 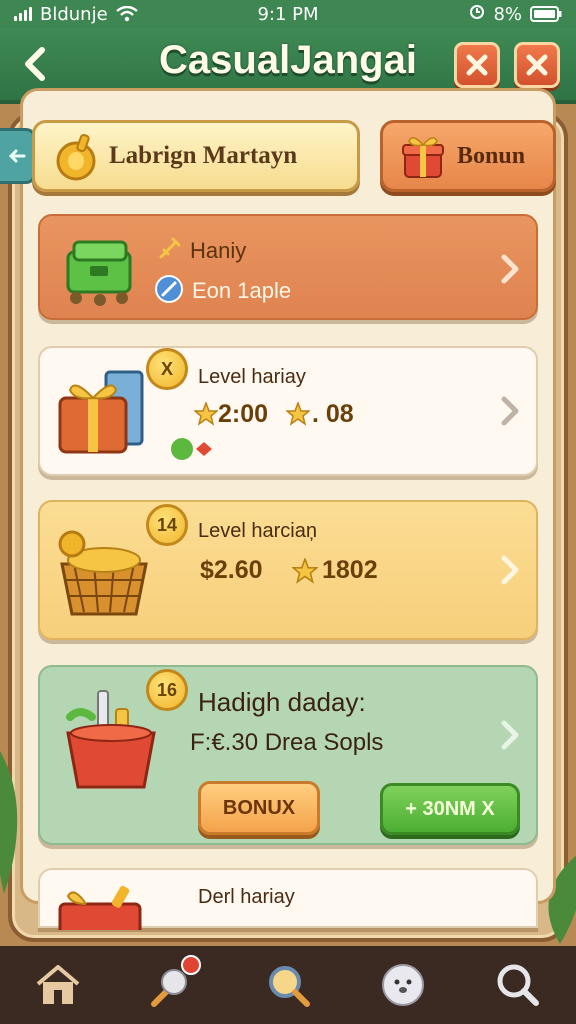 I want to click on tab-main-label: Labrign Martayn, so click(x=203, y=155).